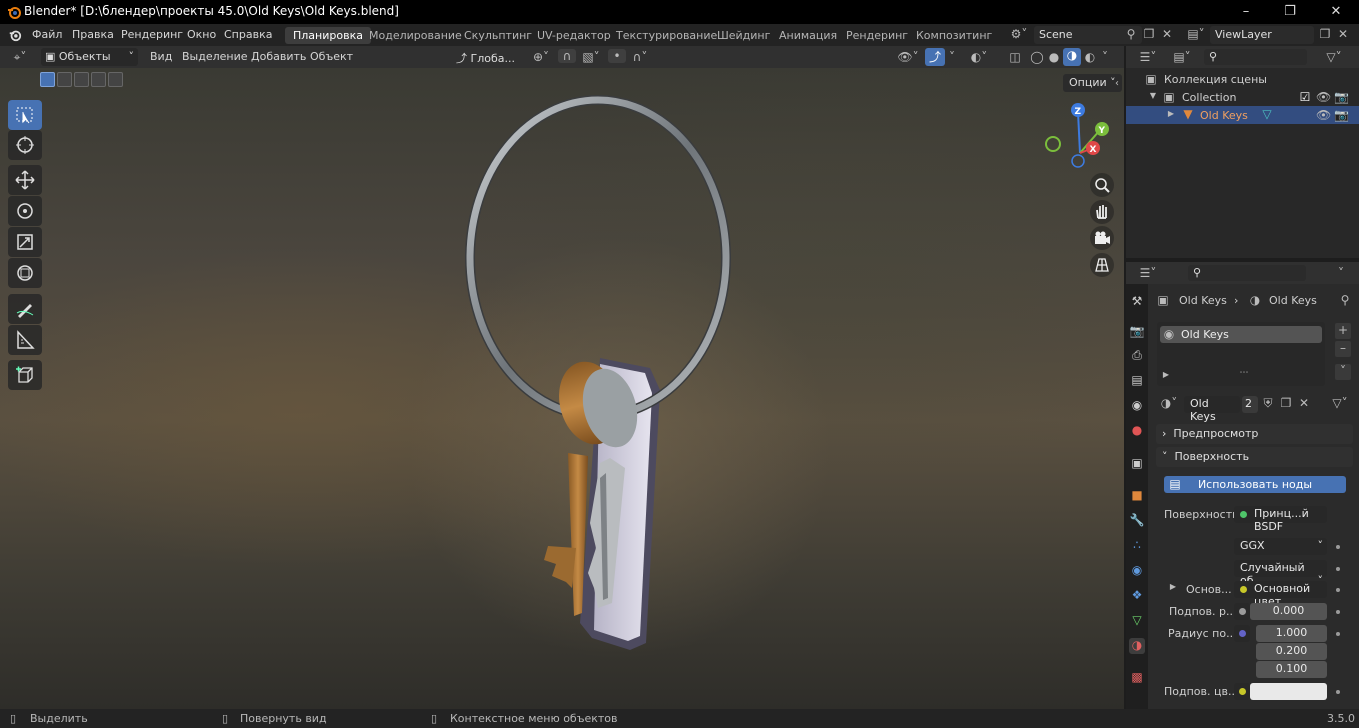  What do you see at coordinates (541, 57) in the screenshot?
I see `pivot-point-icon: ⊕˅` at bounding box center [541, 57].